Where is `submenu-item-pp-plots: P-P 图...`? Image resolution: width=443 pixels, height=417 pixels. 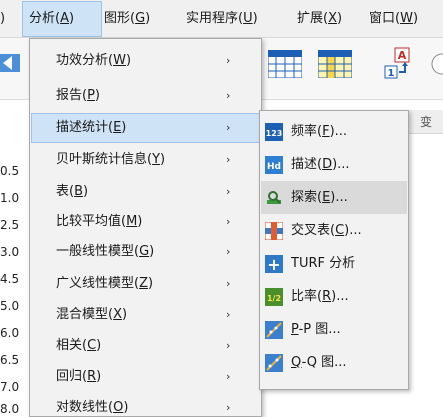 submenu-item-pp-plots: P-P 图... is located at coordinates (334, 329).